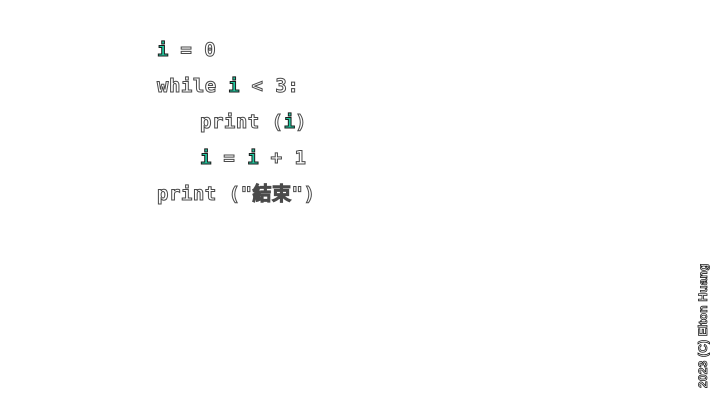 The width and height of the screenshot is (720, 405). What do you see at coordinates (242, 122) in the screenshot?
I see `print-call: print (` at bounding box center [242, 122].